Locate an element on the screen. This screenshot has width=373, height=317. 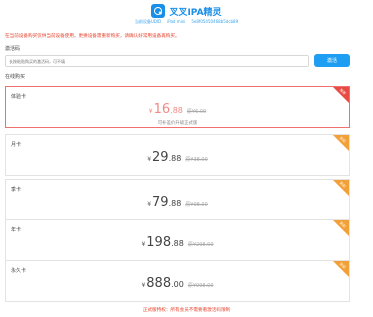
app-title: 叉叉IPA精灵 is located at coordinates (195, 12).